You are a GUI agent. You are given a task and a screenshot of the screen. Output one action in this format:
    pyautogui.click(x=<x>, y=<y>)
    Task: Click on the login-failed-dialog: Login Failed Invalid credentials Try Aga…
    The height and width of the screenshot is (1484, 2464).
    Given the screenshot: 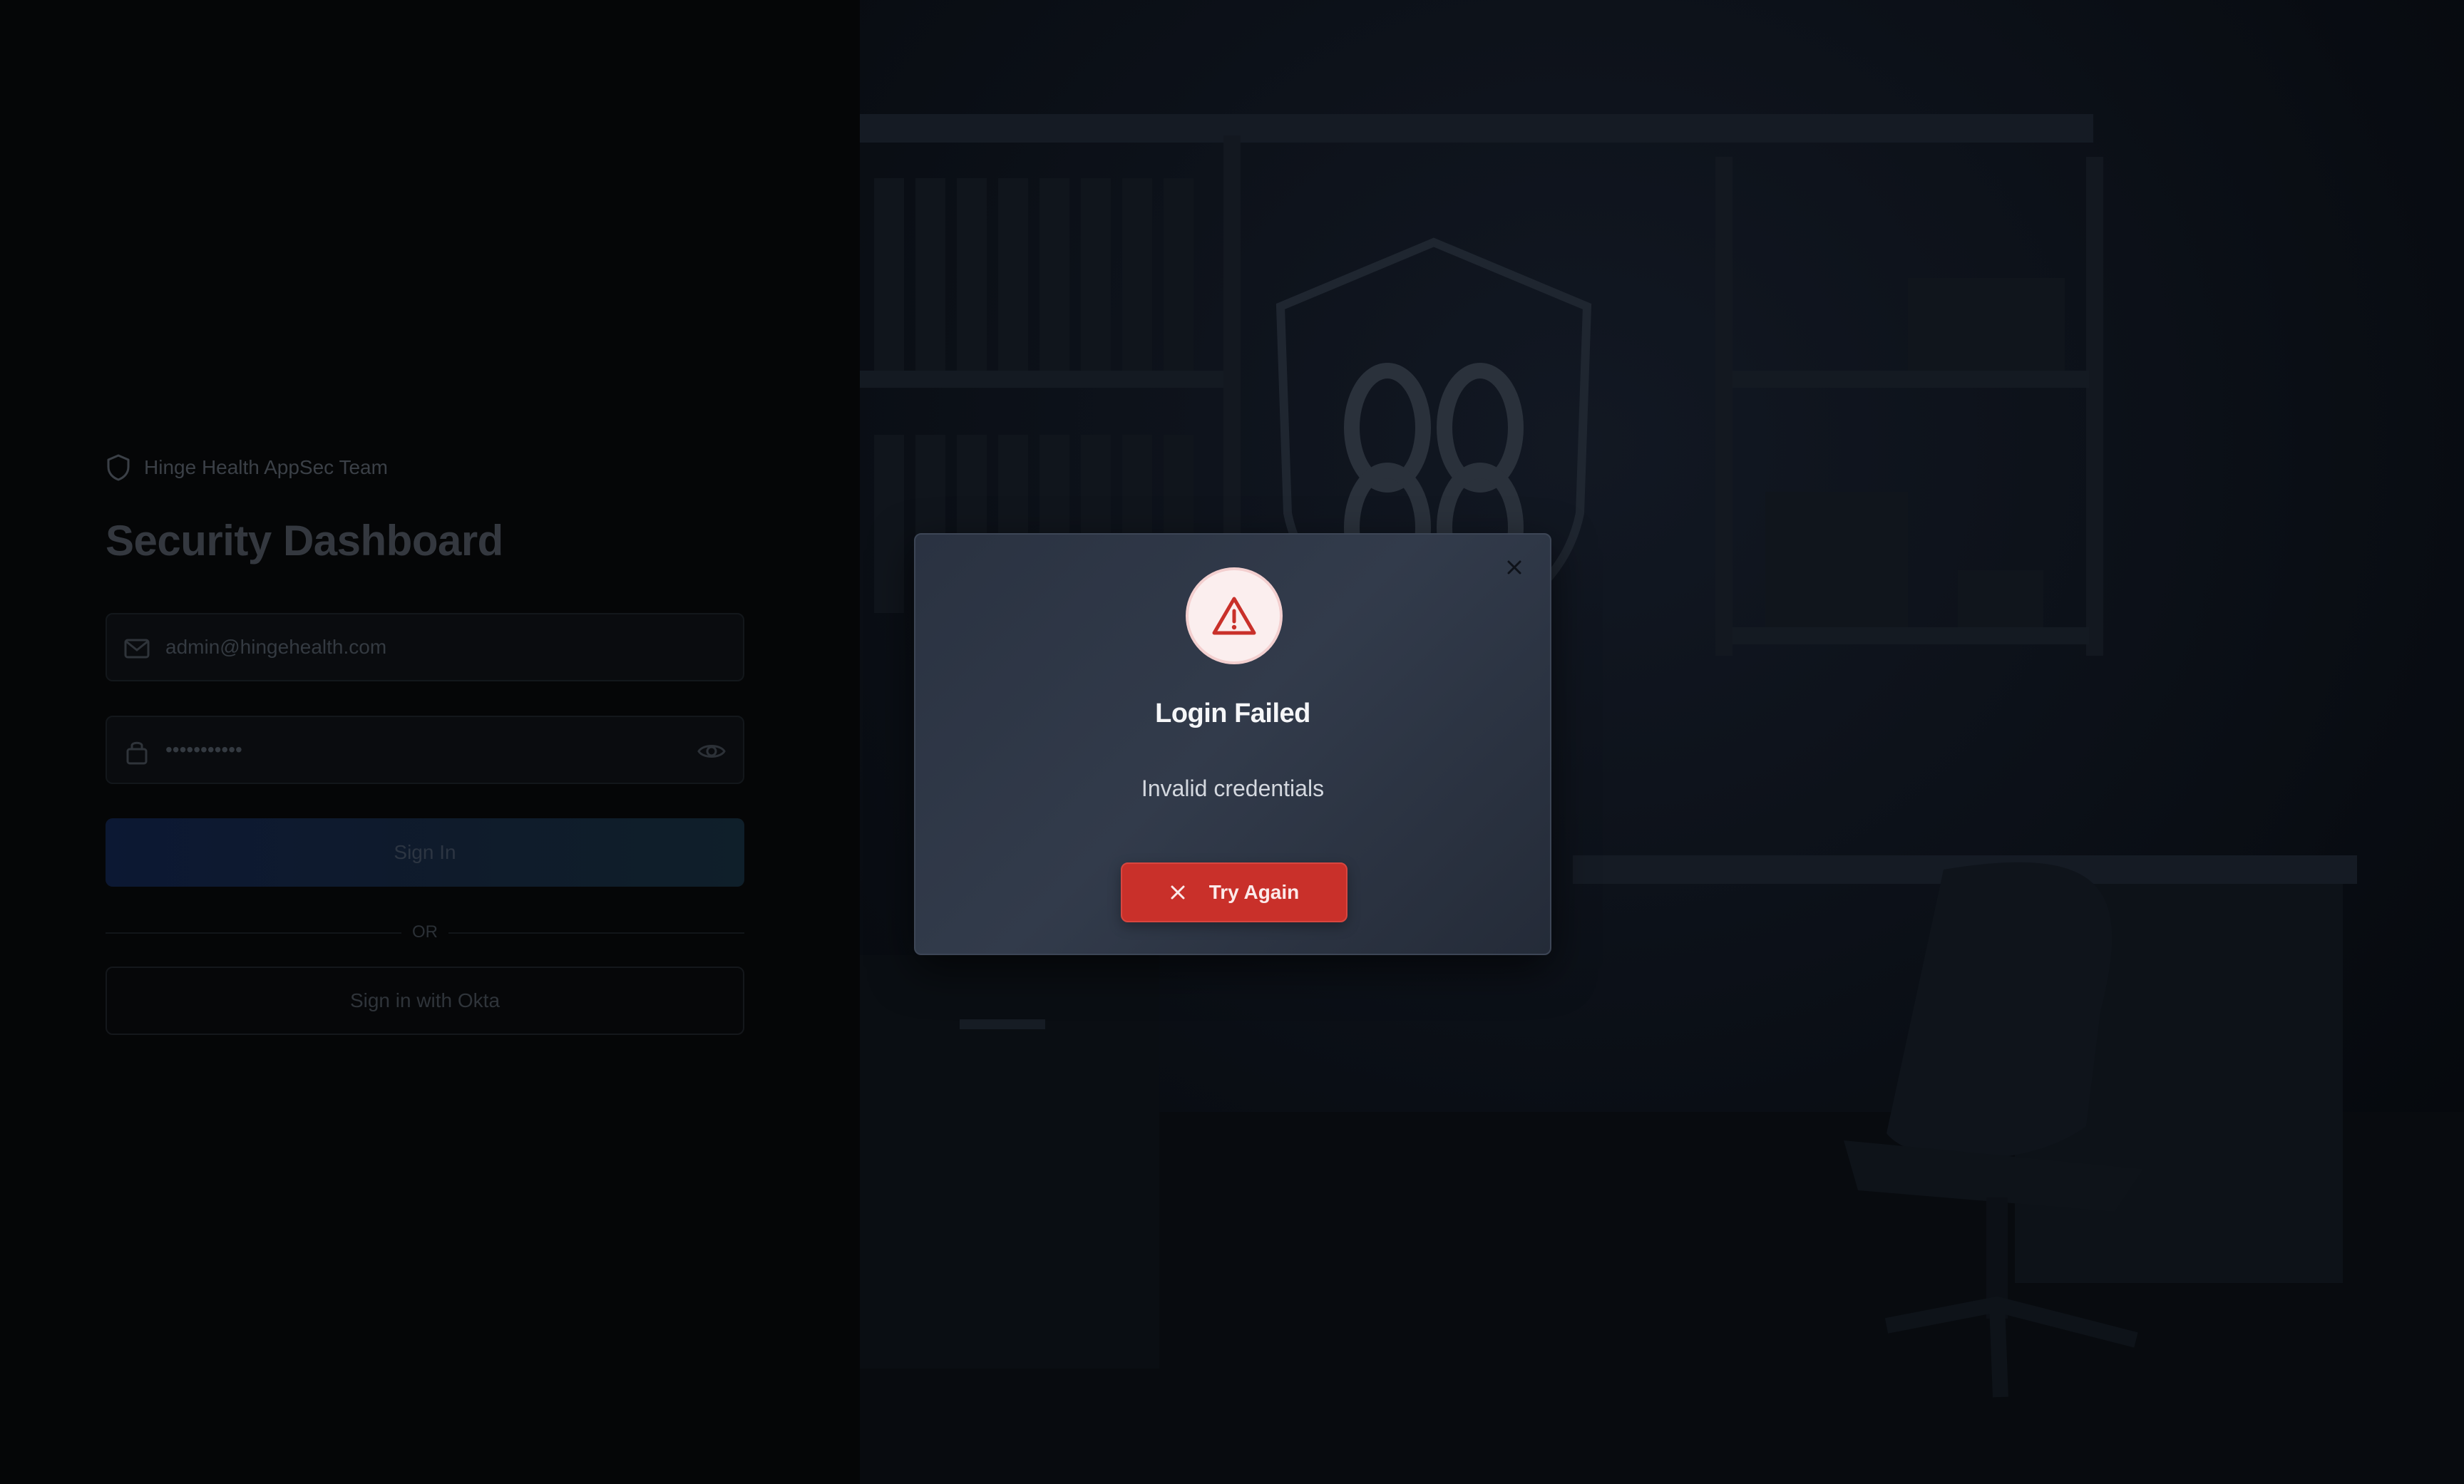 What is the action you would take?
    pyautogui.click(x=1232, y=744)
    